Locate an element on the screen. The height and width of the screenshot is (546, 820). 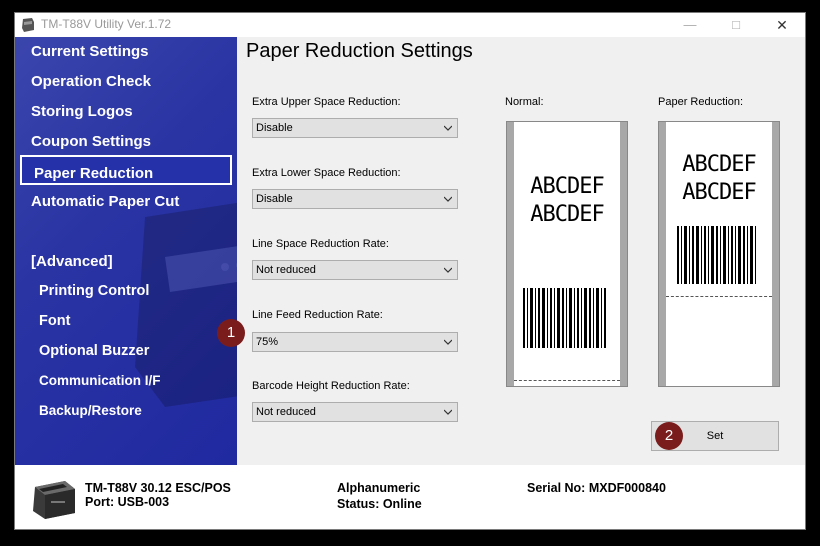
maximize-button: □ is located at coordinates (736, 25).